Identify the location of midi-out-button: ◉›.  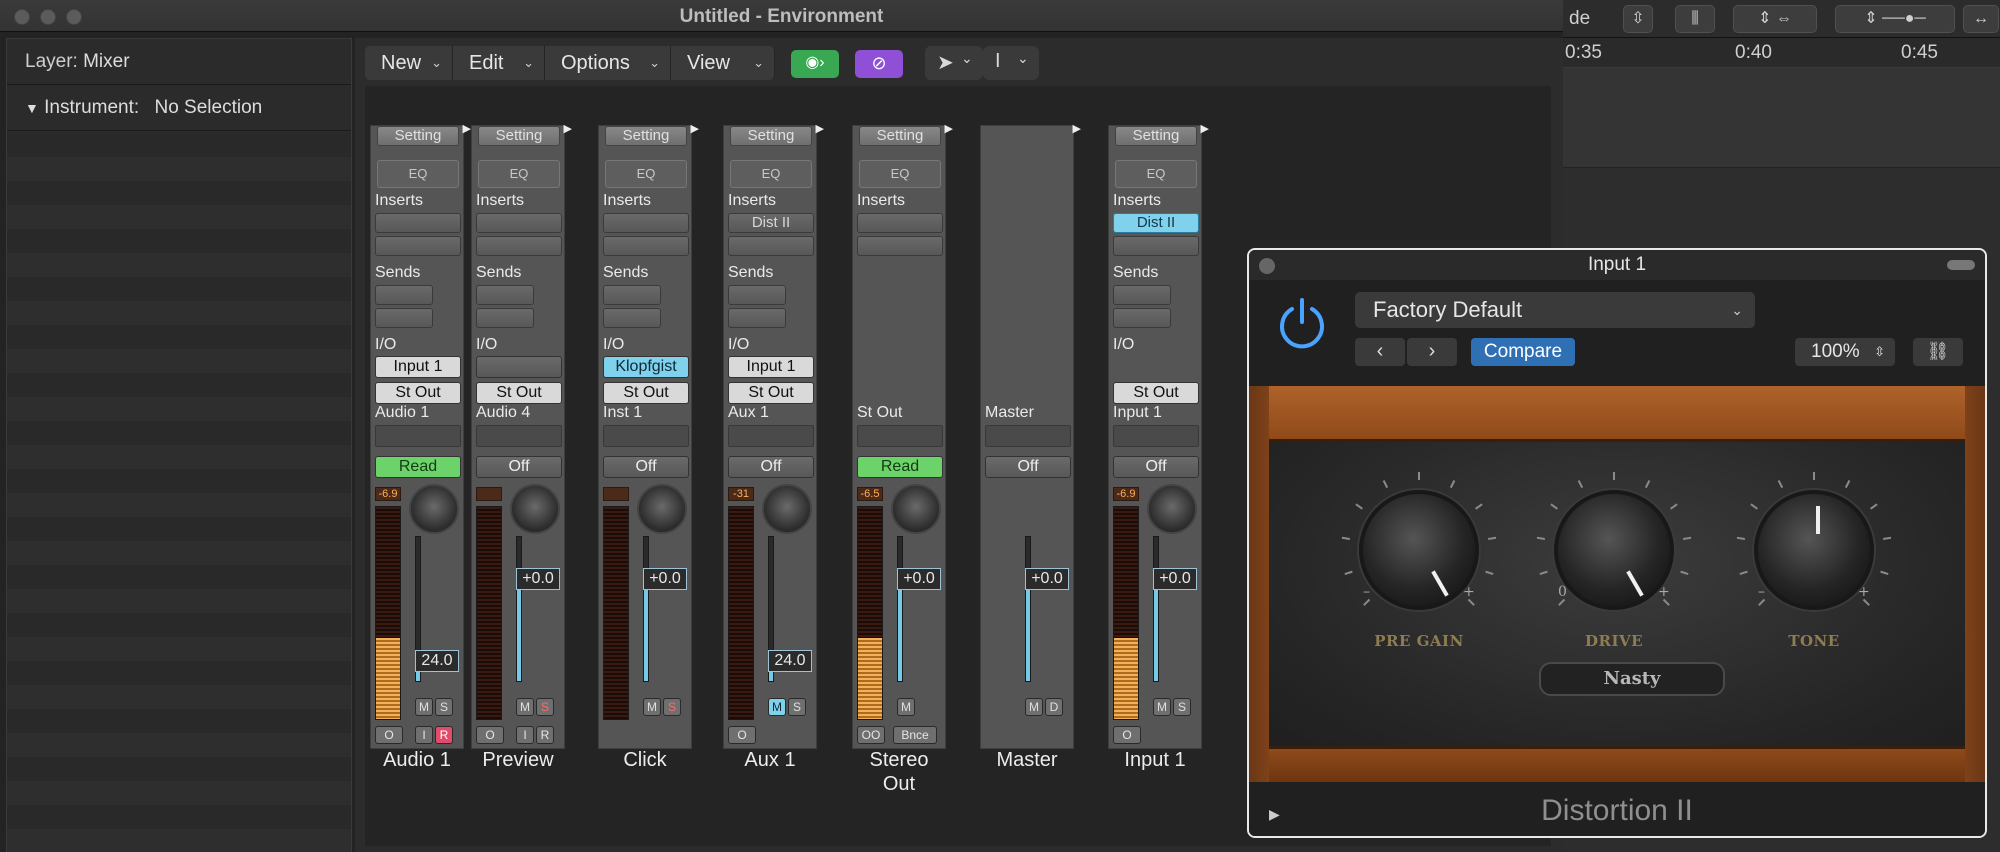
(815, 64).